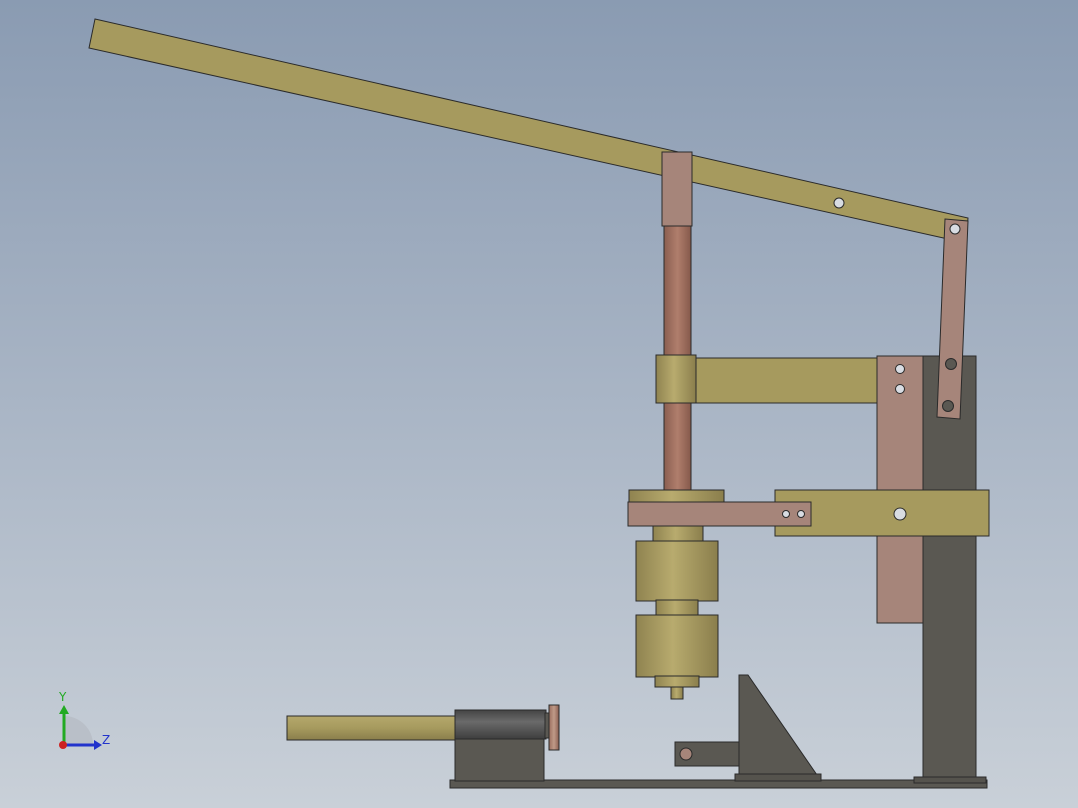 The image size is (1078, 808). Describe the element at coordinates (900, 514) in the screenshot. I see `lower-arm-pivot` at that location.